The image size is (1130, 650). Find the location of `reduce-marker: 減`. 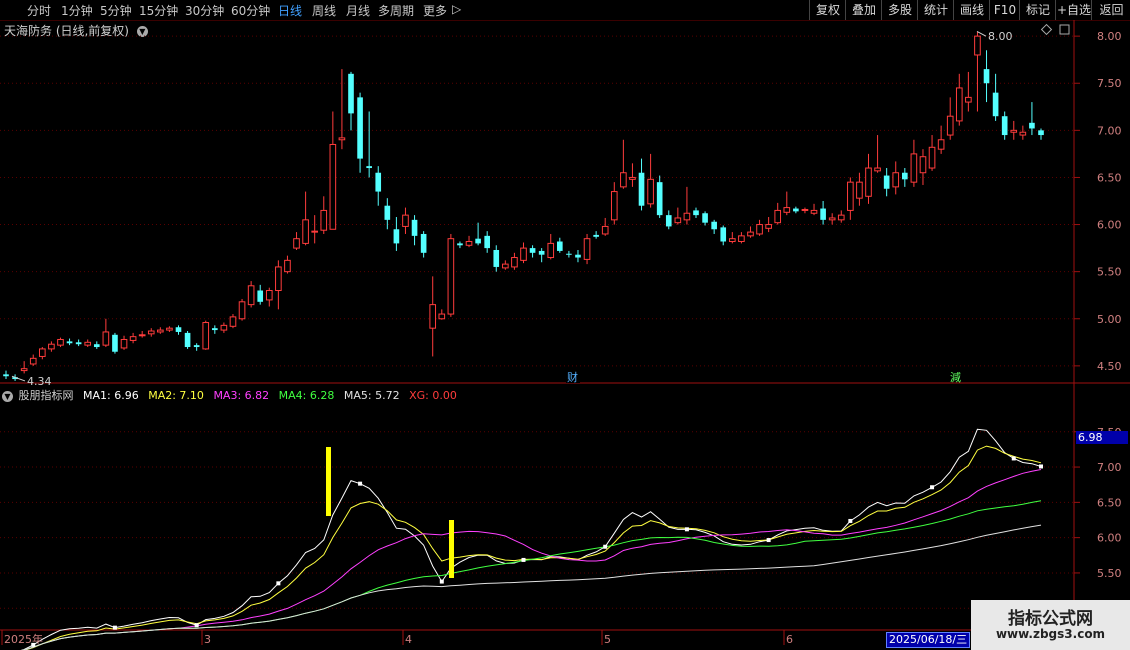

reduce-marker: 減 is located at coordinates (955, 377).